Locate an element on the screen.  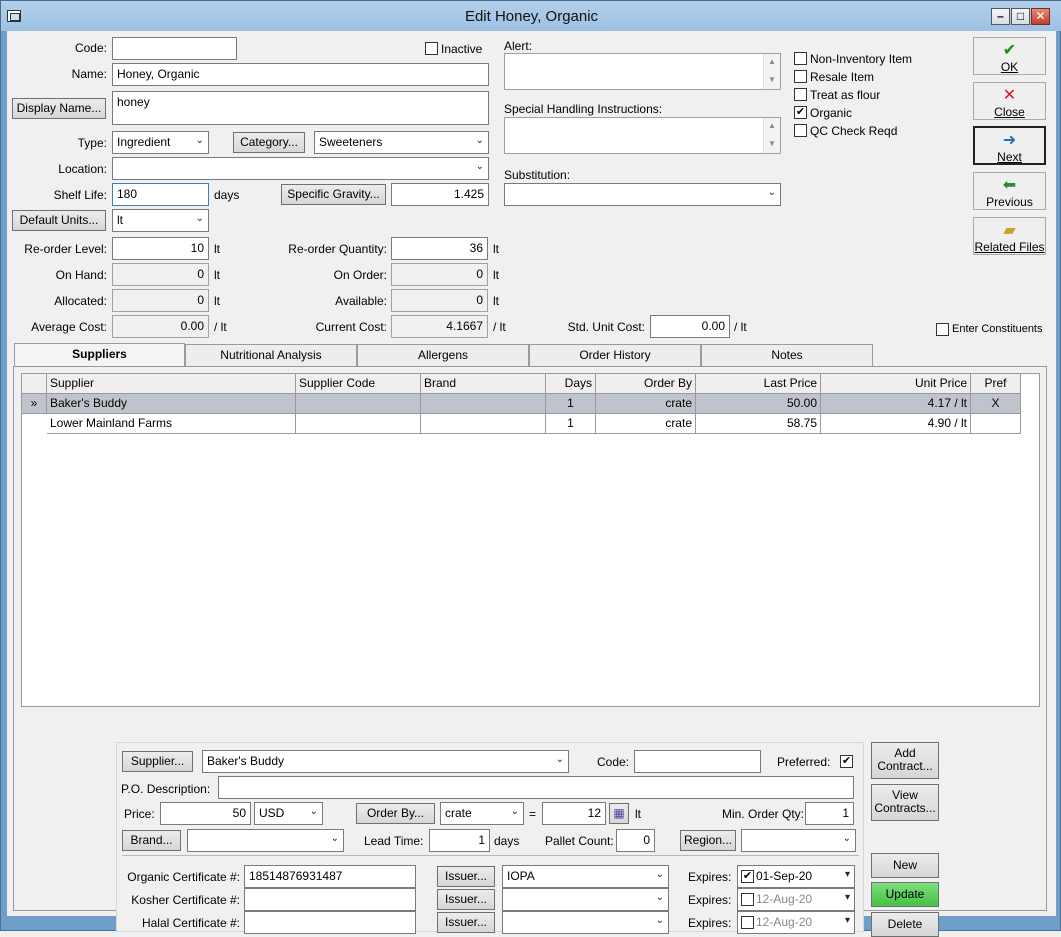
scroll-down-icon: ▼ is located at coordinates (772, 143).